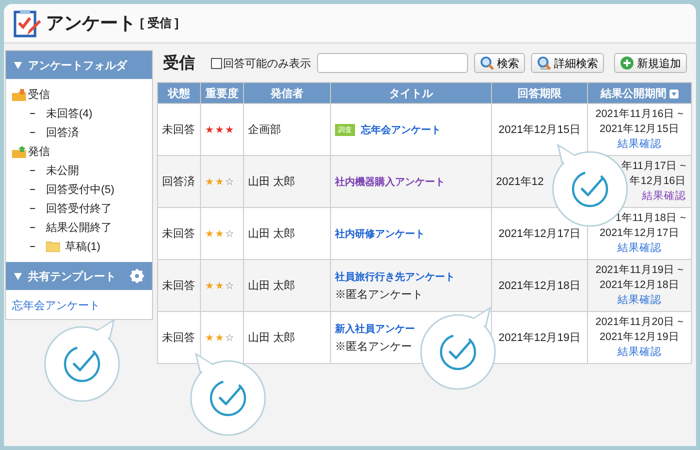 This screenshot has height=450, width=700. What do you see at coordinates (178, 182) in the screenshot?
I see `table-cell: 回答済` at bounding box center [178, 182].